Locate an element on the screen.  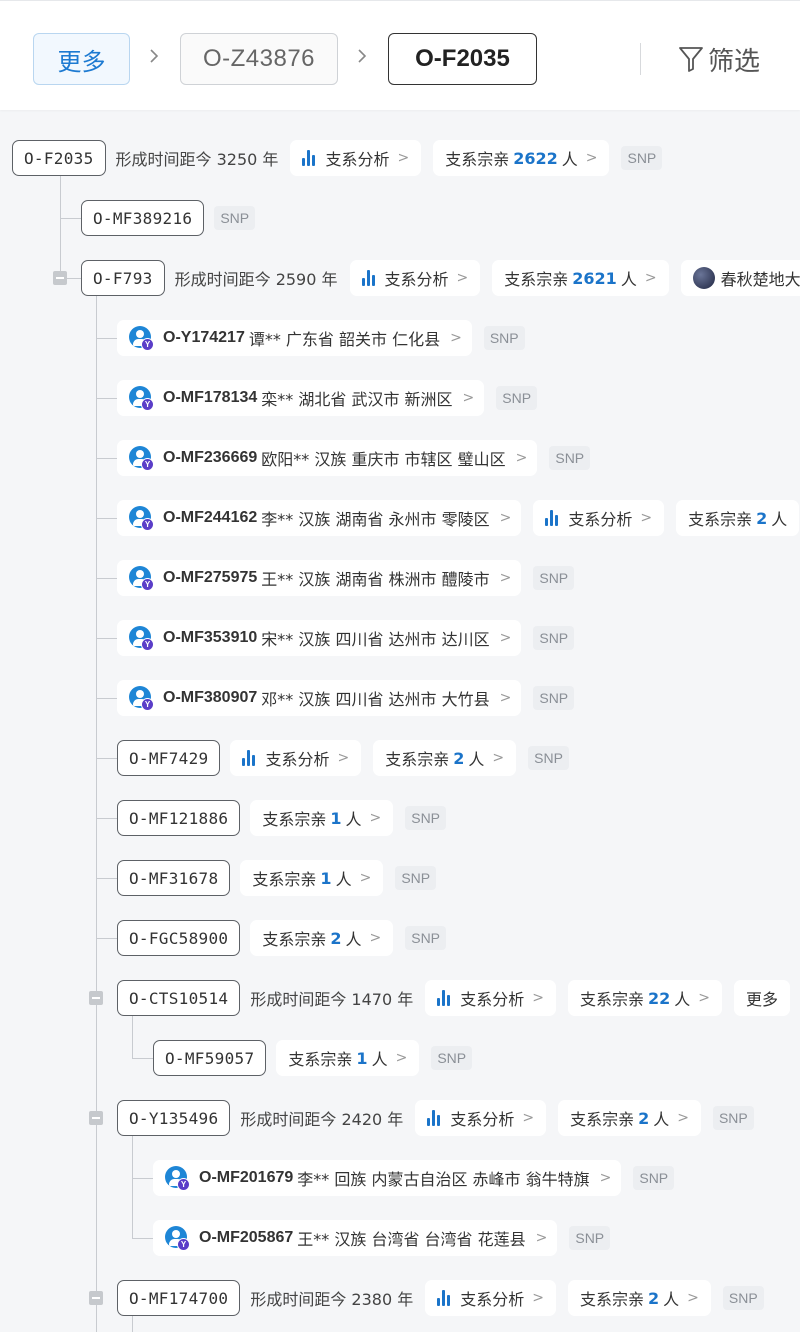
user-record-button: Y O-MF244162 李** 汉族 湖南省 永州市 零陵区 > is located at coordinates (319, 518).